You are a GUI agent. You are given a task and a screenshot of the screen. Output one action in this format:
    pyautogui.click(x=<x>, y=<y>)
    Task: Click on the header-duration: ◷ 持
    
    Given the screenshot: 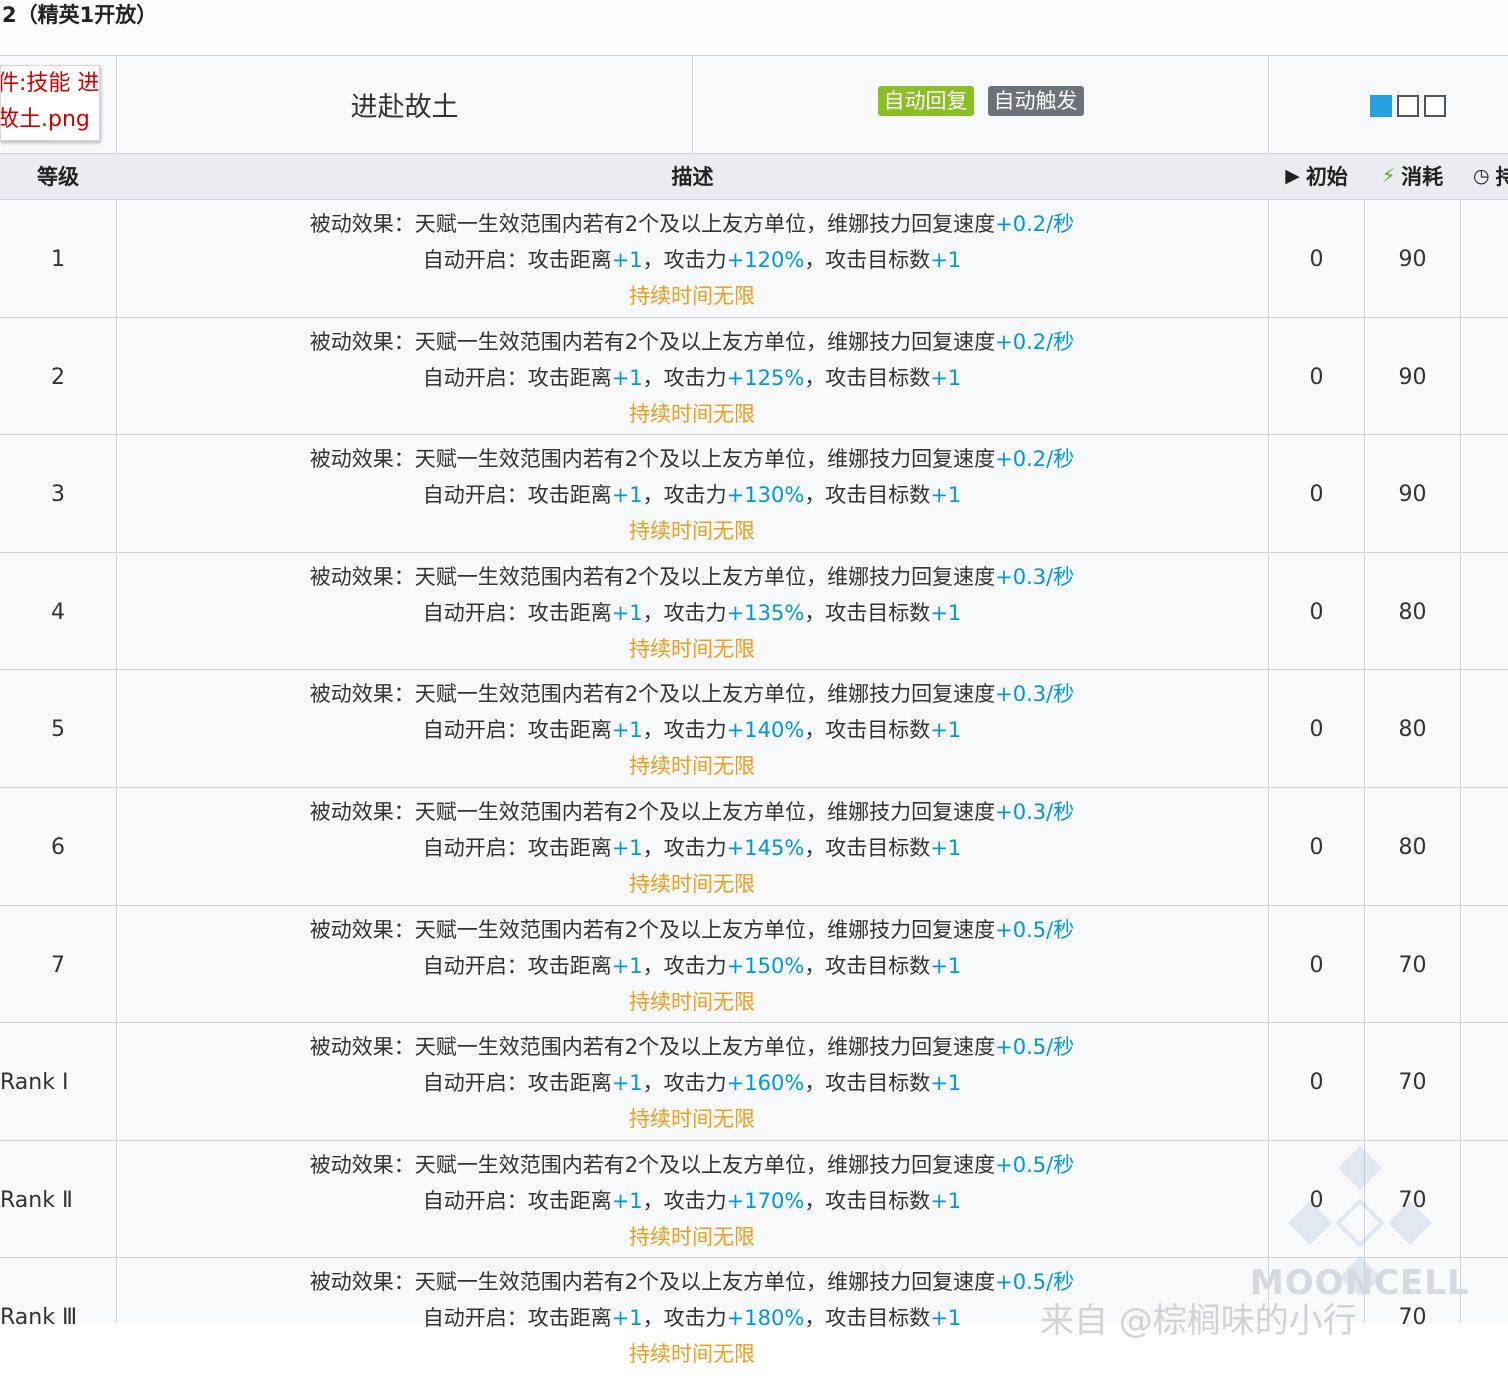 What is the action you would take?
    pyautogui.click(x=1490, y=177)
    